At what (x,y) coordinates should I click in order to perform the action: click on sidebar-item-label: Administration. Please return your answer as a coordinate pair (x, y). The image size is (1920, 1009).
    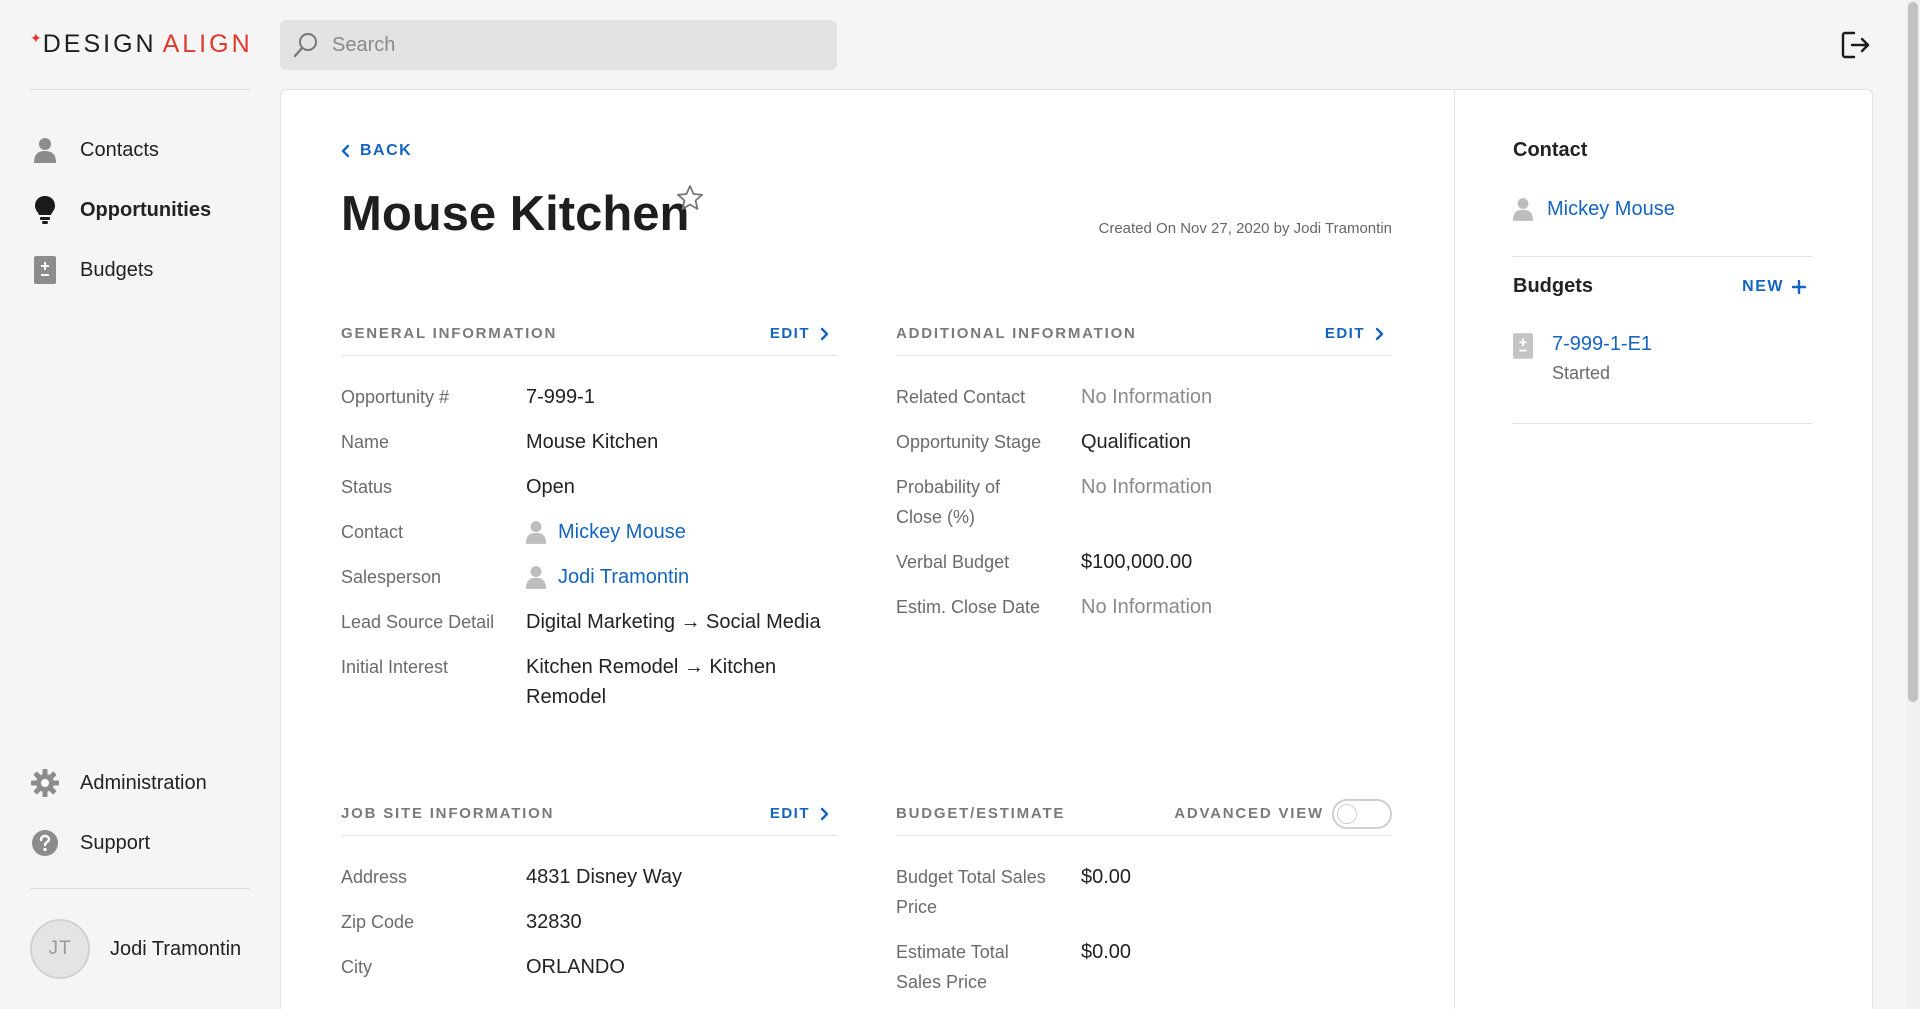
    Looking at the image, I should click on (143, 782).